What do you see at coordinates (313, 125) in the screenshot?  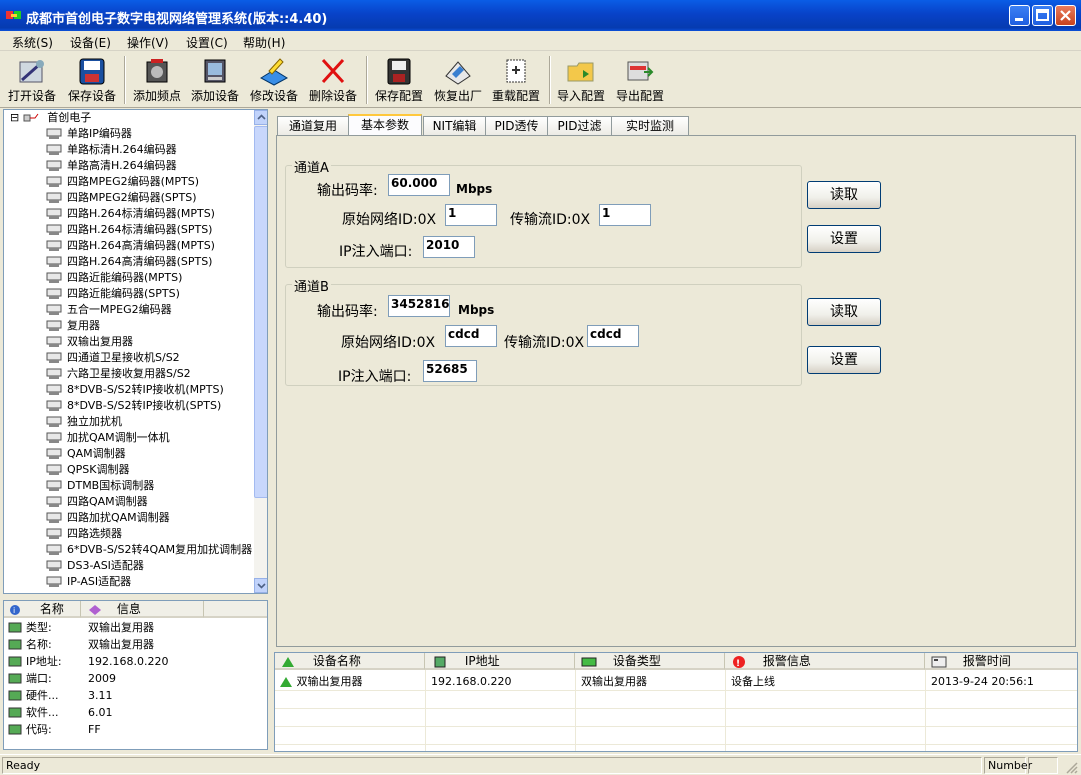 I see `tab-channel-mux: 通道复用` at bounding box center [313, 125].